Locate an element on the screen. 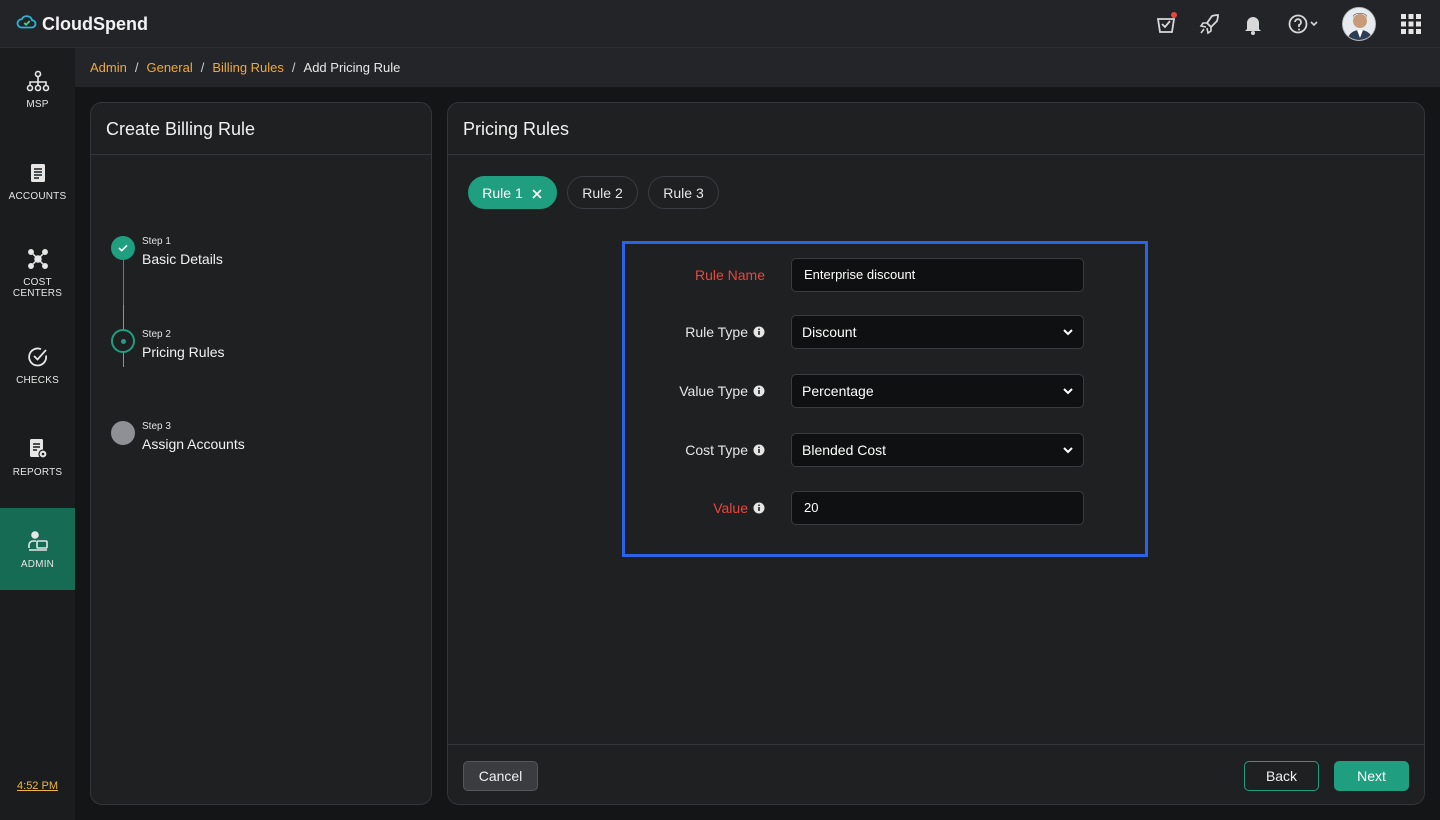 The width and height of the screenshot is (1440, 820). step-done-icon is located at coordinates (123, 248).